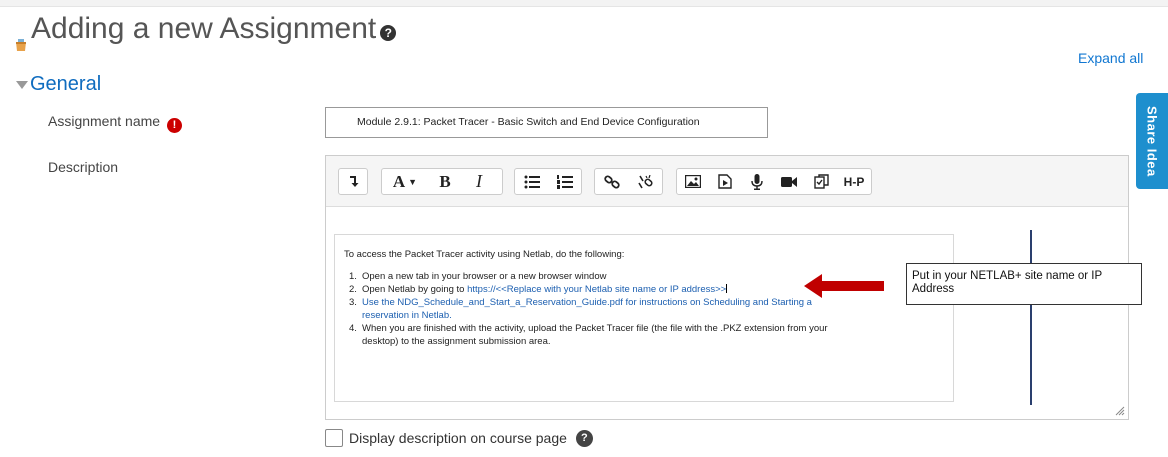  Describe the element at coordinates (646, 181) in the screenshot. I see `unlink-icon` at that location.